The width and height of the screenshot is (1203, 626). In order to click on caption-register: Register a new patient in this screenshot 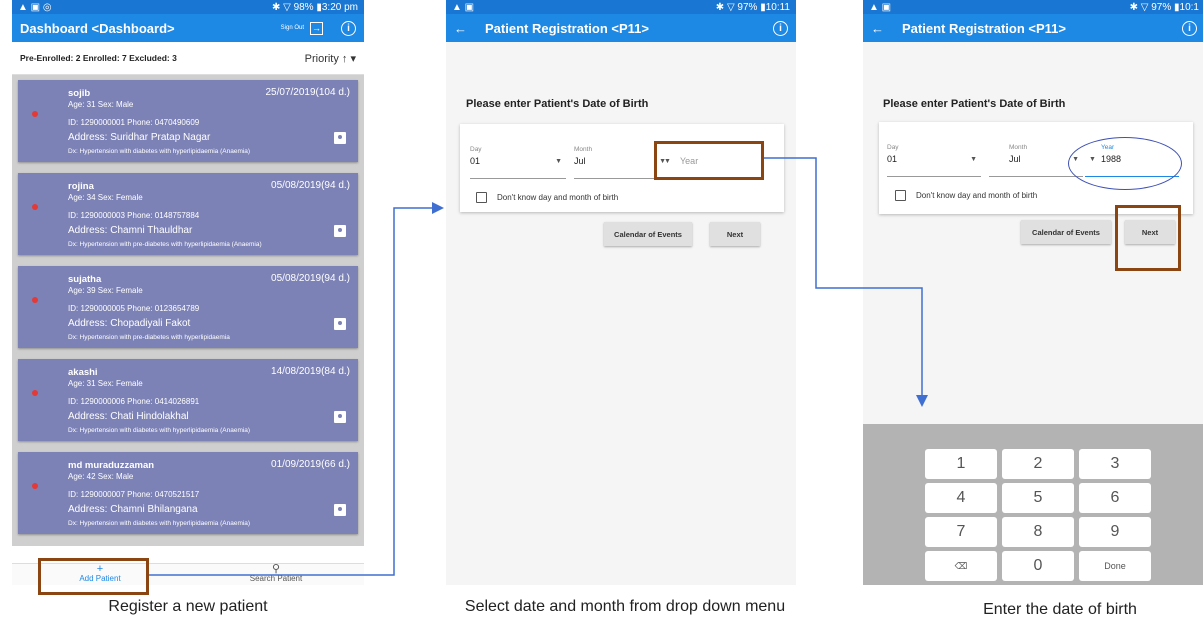, I will do `click(188, 606)`.